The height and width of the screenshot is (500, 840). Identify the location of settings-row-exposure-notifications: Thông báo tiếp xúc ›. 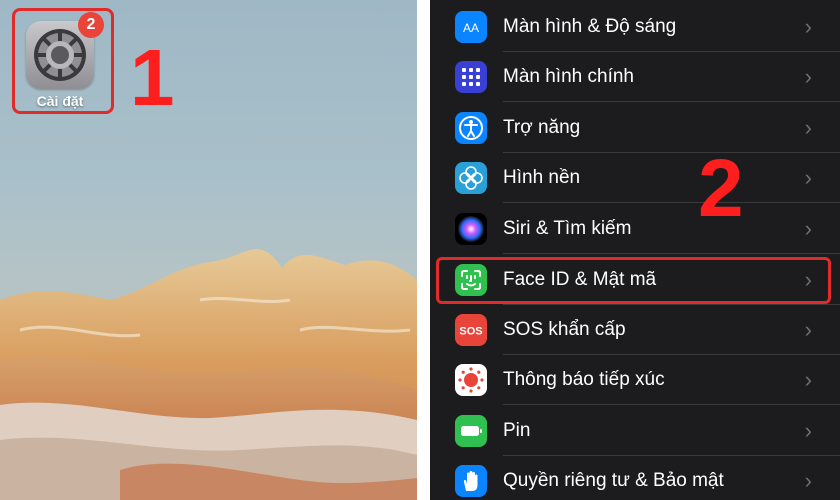
(635, 380).